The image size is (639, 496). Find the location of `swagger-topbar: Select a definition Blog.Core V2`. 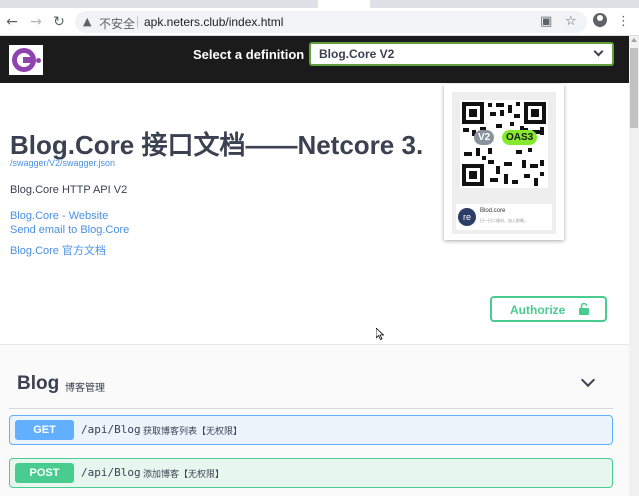

swagger-topbar: Select a definition Blog.Core V2 is located at coordinates (314, 59).